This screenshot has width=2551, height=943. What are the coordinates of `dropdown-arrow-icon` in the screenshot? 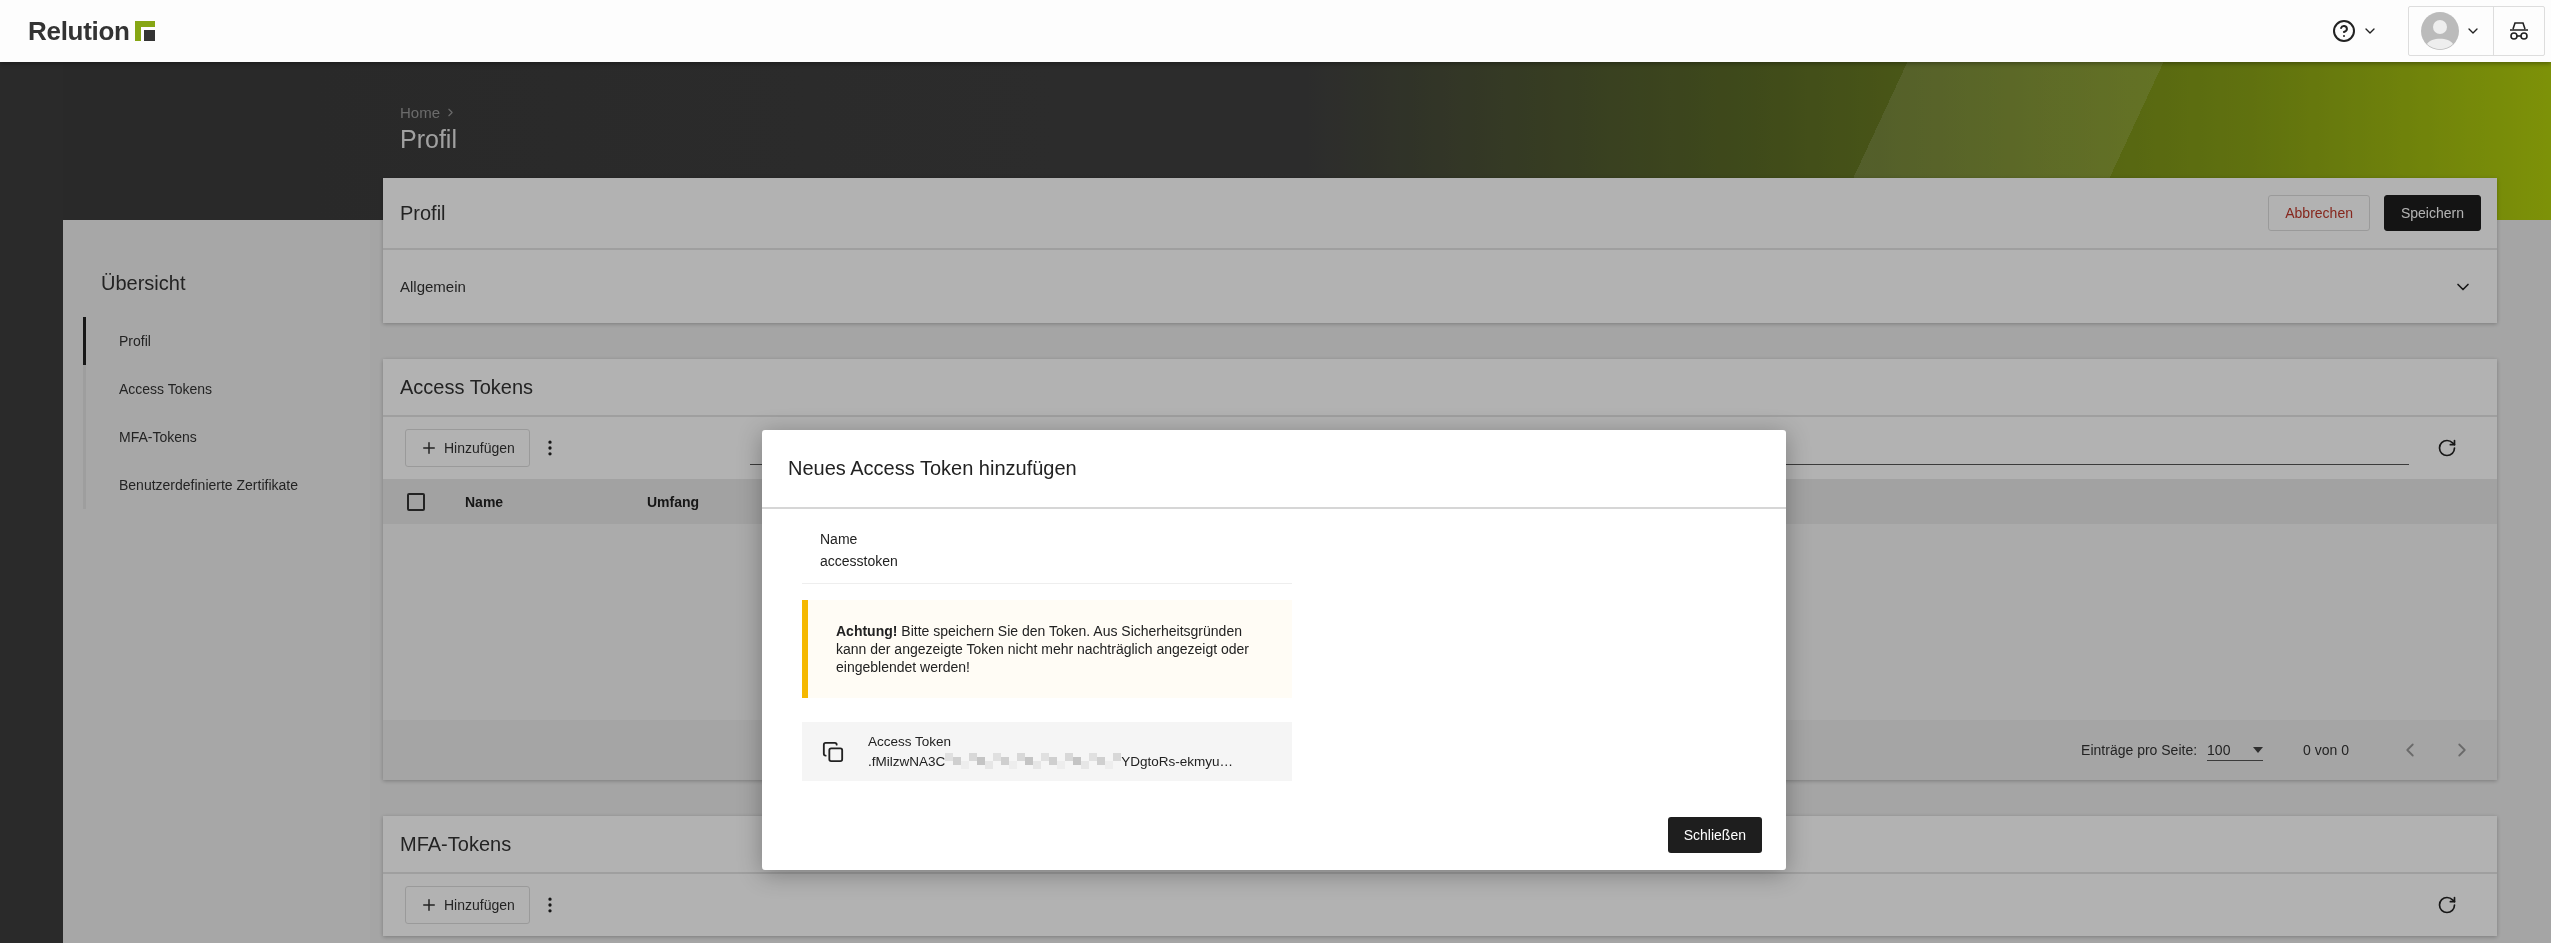 It's located at (2258, 749).